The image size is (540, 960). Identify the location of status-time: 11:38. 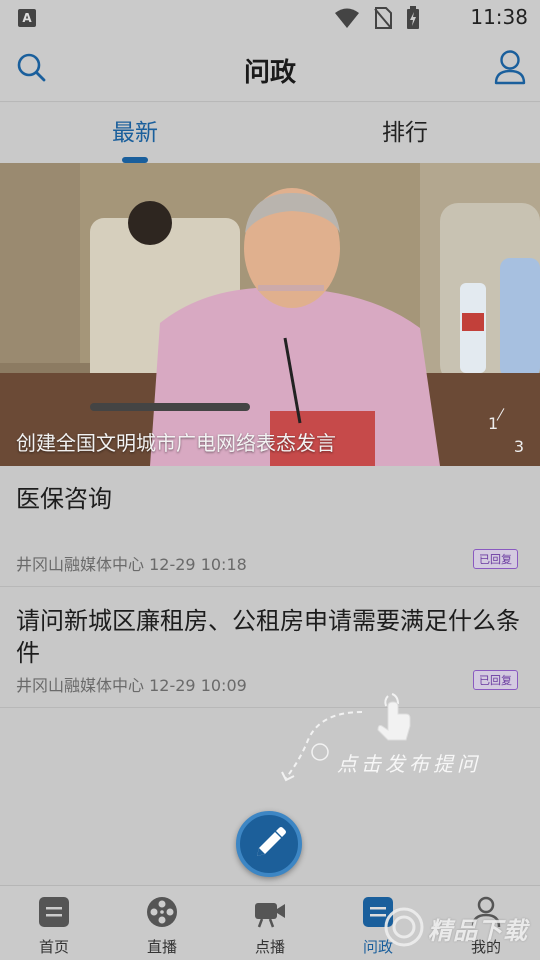
(499, 17).